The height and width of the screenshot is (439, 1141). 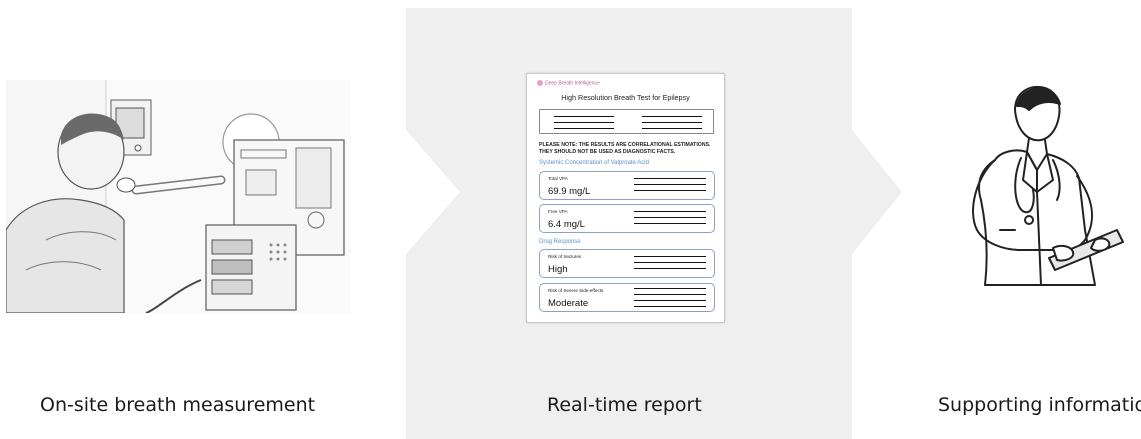 What do you see at coordinates (566, 224) in the screenshot?
I see `result-value: 6.4 mg/L` at bounding box center [566, 224].